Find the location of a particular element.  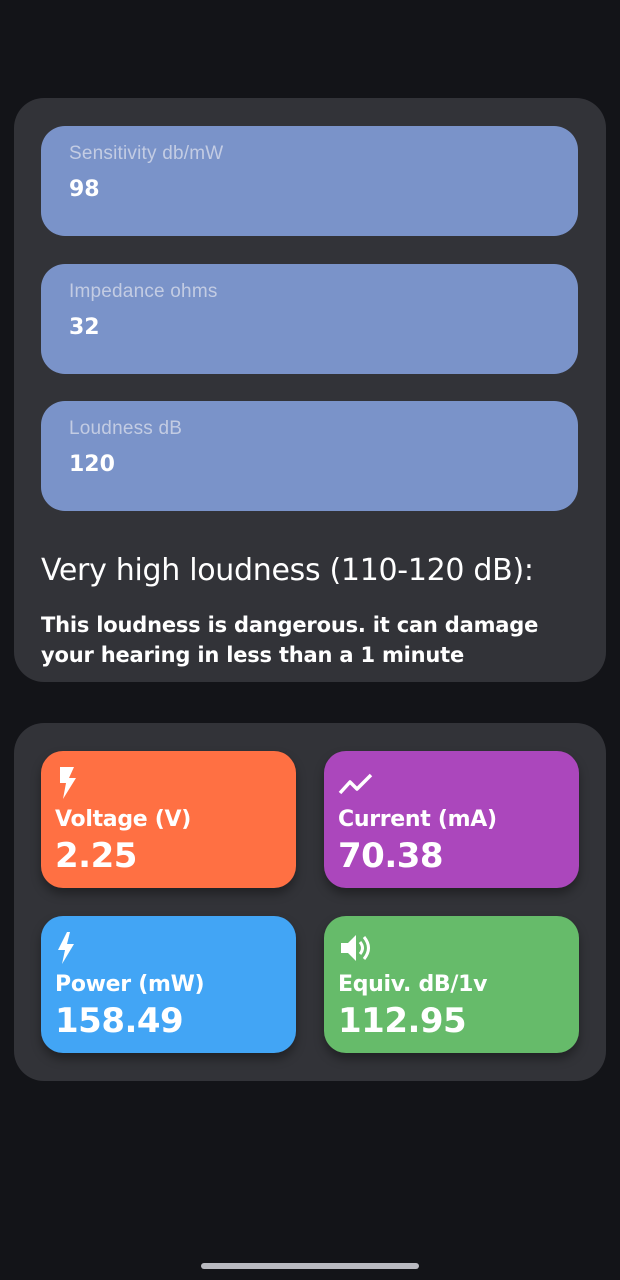

current-label: Current (mA) is located at coordinates (417, 819).